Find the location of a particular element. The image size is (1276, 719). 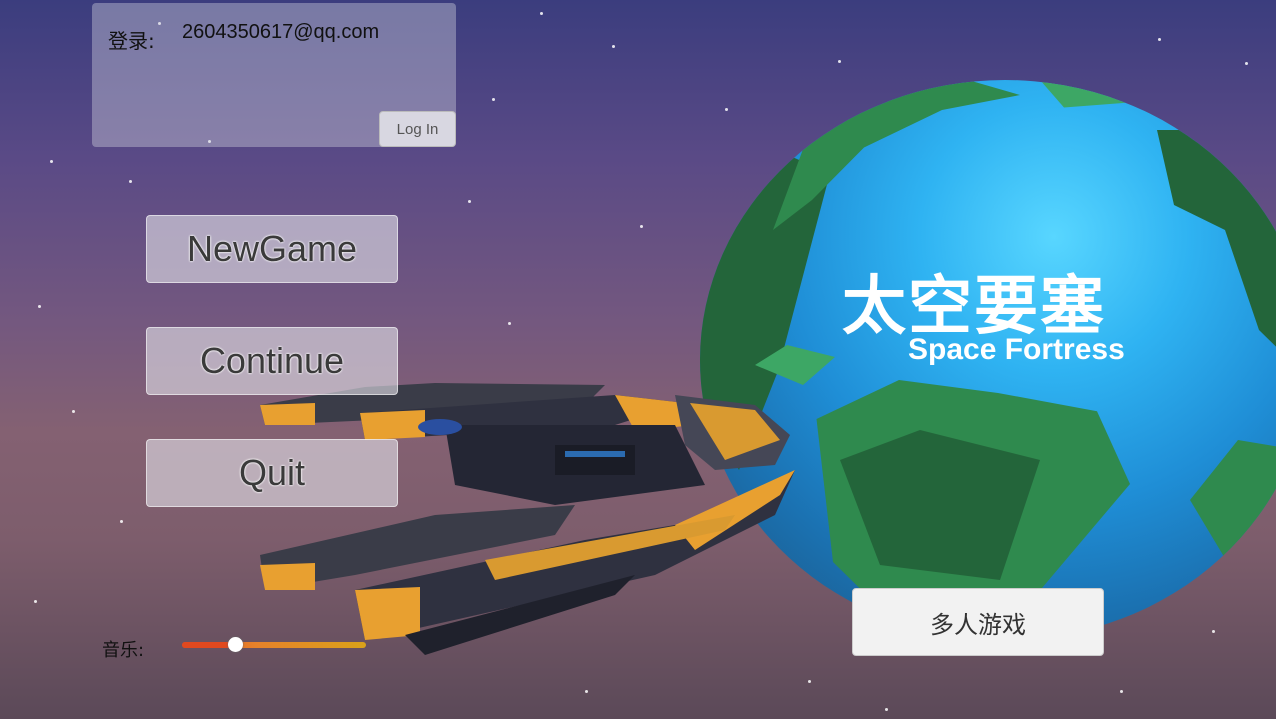

login-label: 登录: is located at coordinates (131, 41).